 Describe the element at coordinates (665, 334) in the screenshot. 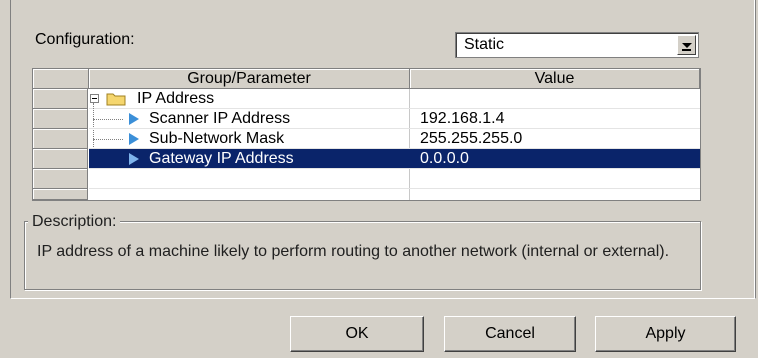

I see `apply-button: Apply` at that location.